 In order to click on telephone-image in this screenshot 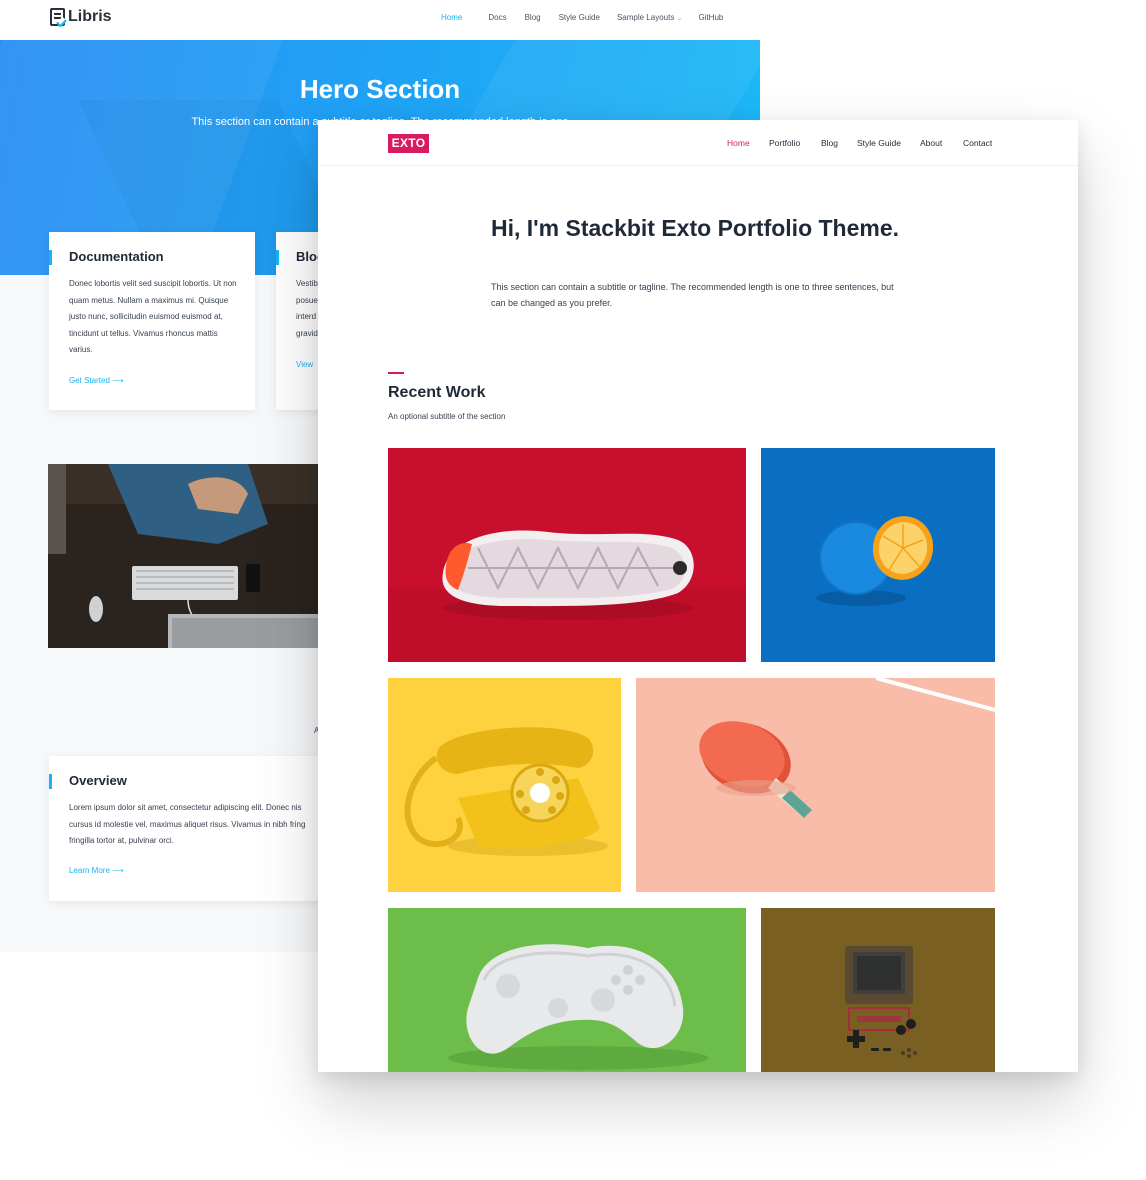, I will do `click(504, 785)`.